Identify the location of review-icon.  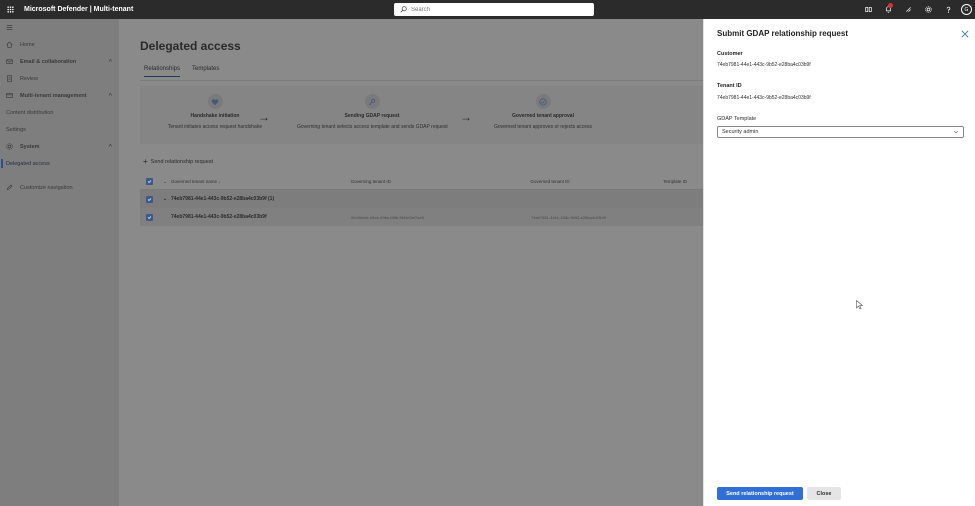
(9, 78).